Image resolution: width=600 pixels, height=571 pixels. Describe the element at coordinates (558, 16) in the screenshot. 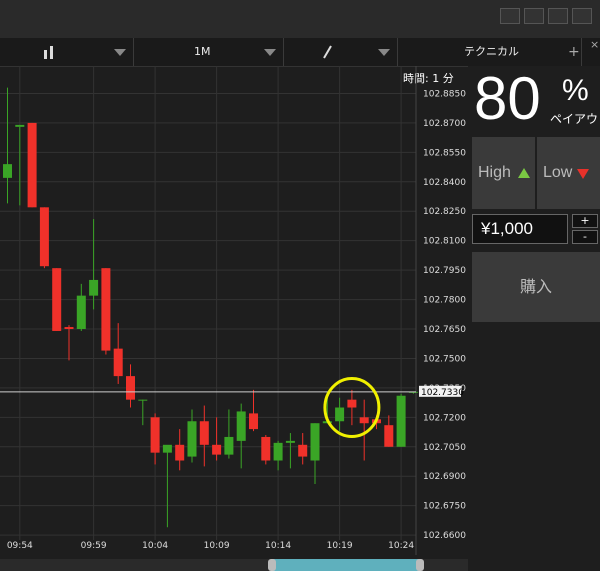

I see `layout-columns-icon` at that location.